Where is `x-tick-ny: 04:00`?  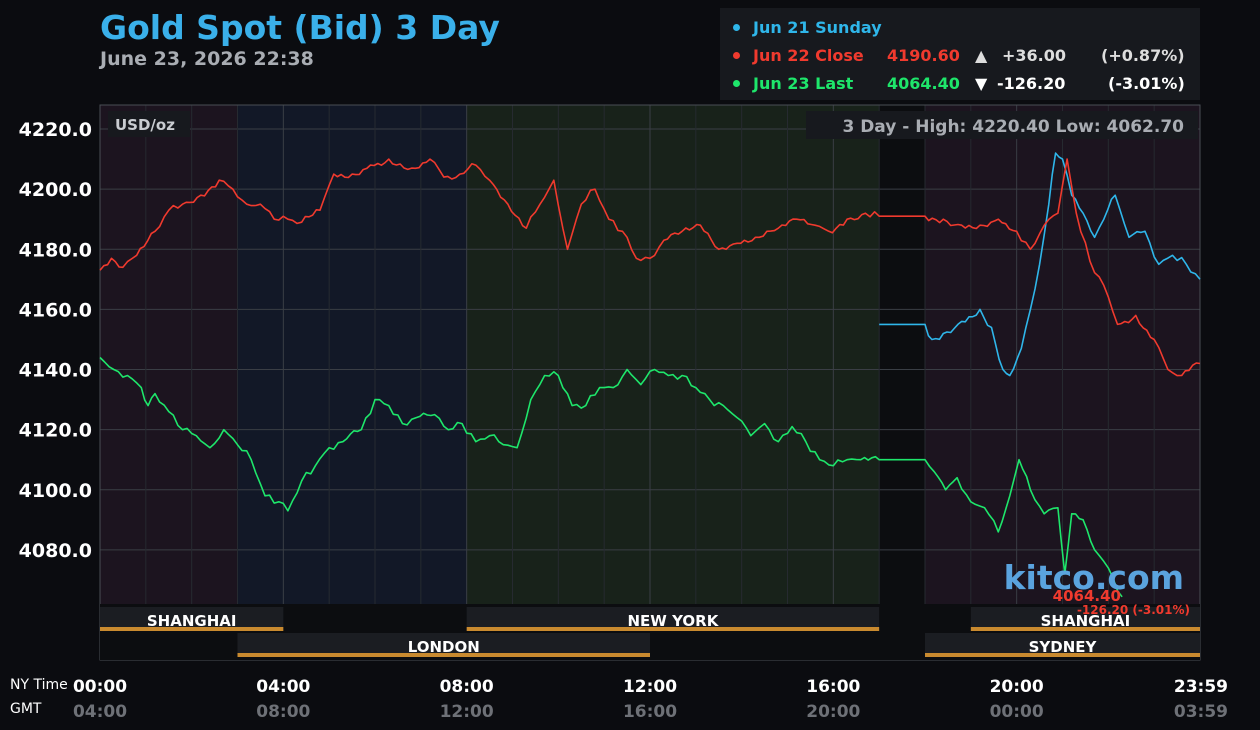
x-tick-ny: 04:00 is located at coordinates (283, 687).